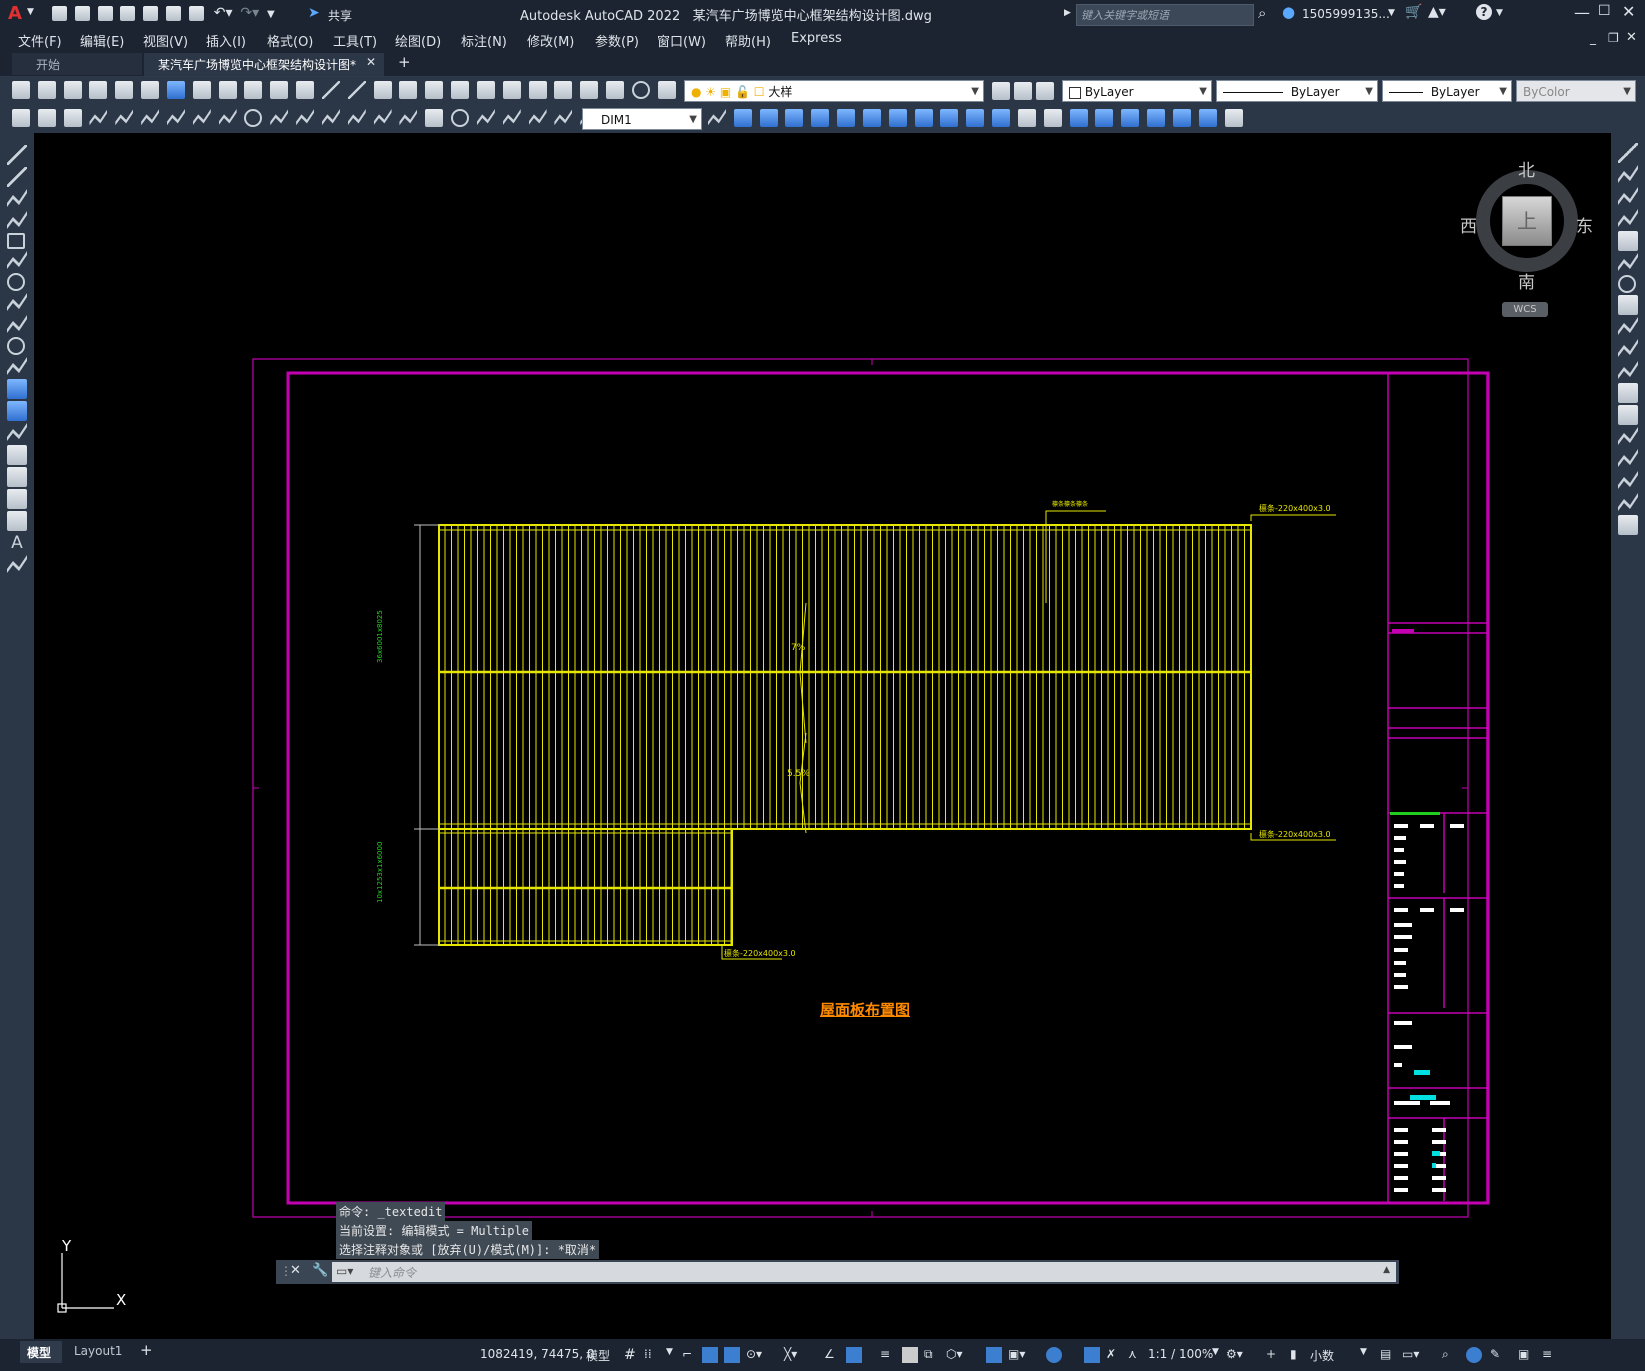 The width and height of the screenshot is (1645, 1371). I want to click on cut-icon, so click(201, 90).